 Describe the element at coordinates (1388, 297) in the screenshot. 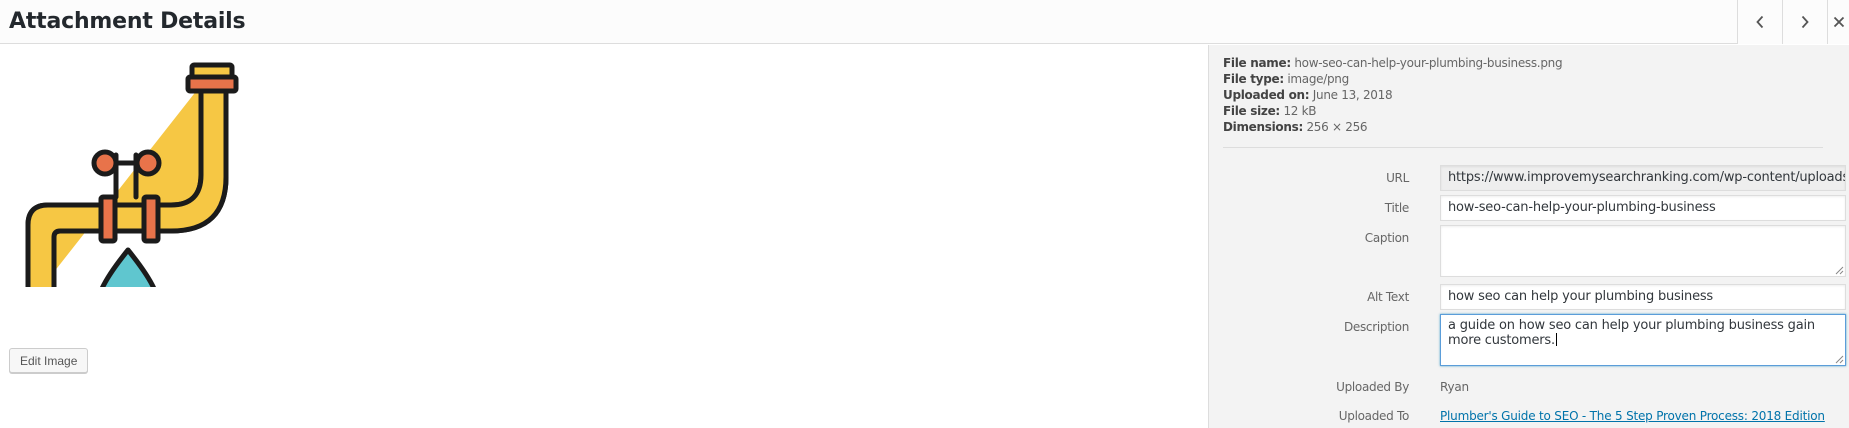

I see `alt-text-label: Alt Text` at that location.